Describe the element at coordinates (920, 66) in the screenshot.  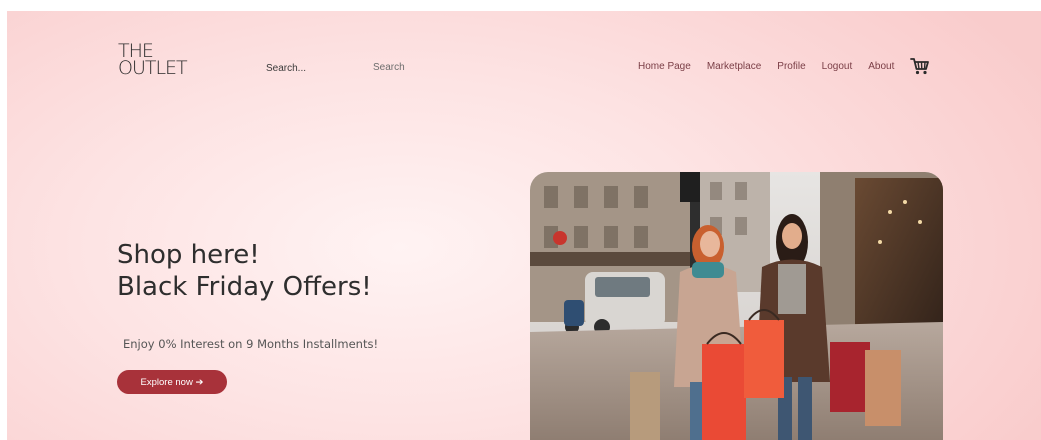
I see `shopping-cart-icon` at that location.